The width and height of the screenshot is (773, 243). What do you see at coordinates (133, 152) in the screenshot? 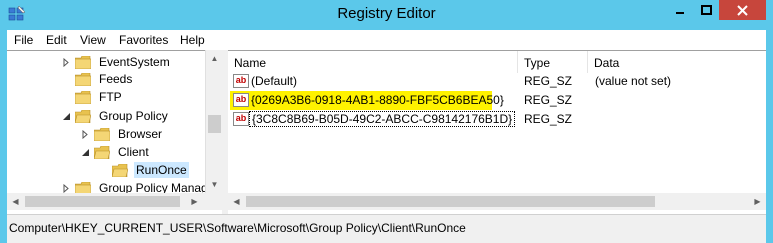
I see `tree-item-label: Client` at bounding box center [133, 152].